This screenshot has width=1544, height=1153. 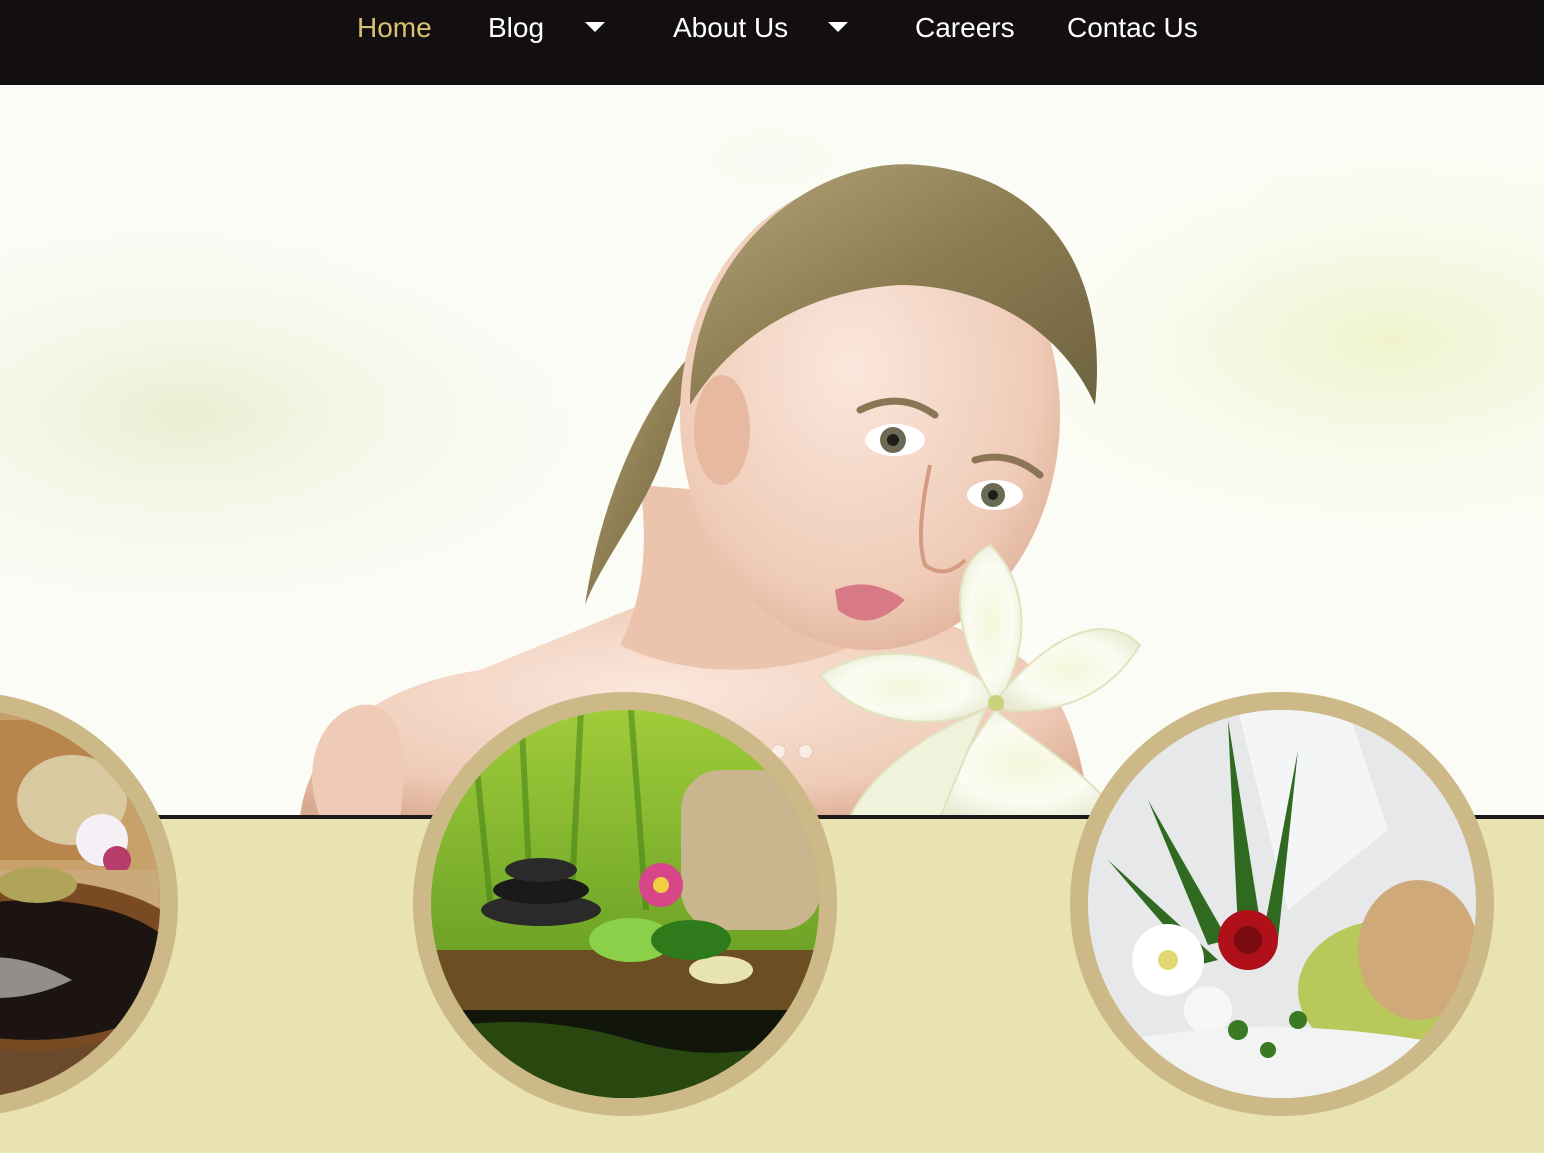 What do you see at coordinates (394, 28) in the screenshot?
I see `nav-home: Home` at bounding box center [394, 28].